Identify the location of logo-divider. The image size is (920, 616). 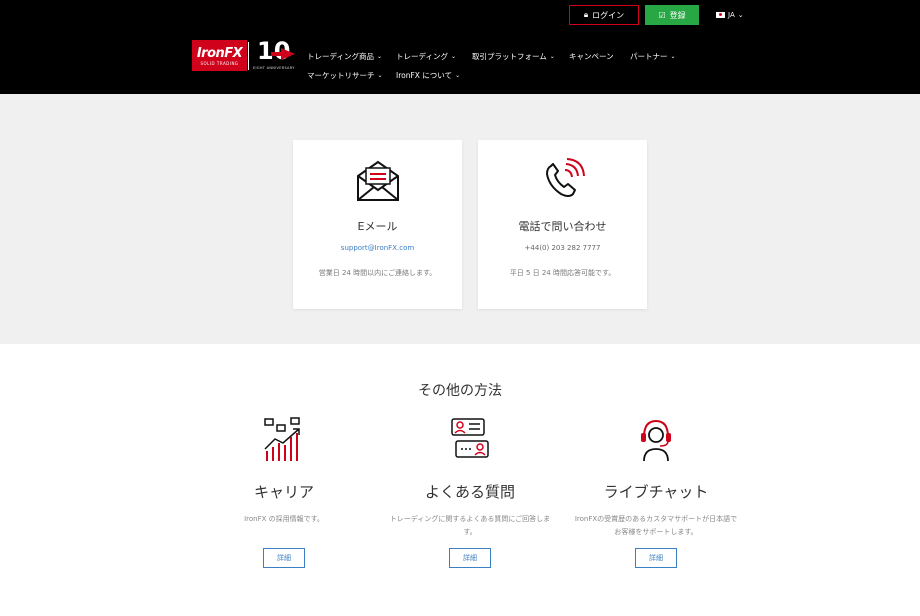
(248, 56).